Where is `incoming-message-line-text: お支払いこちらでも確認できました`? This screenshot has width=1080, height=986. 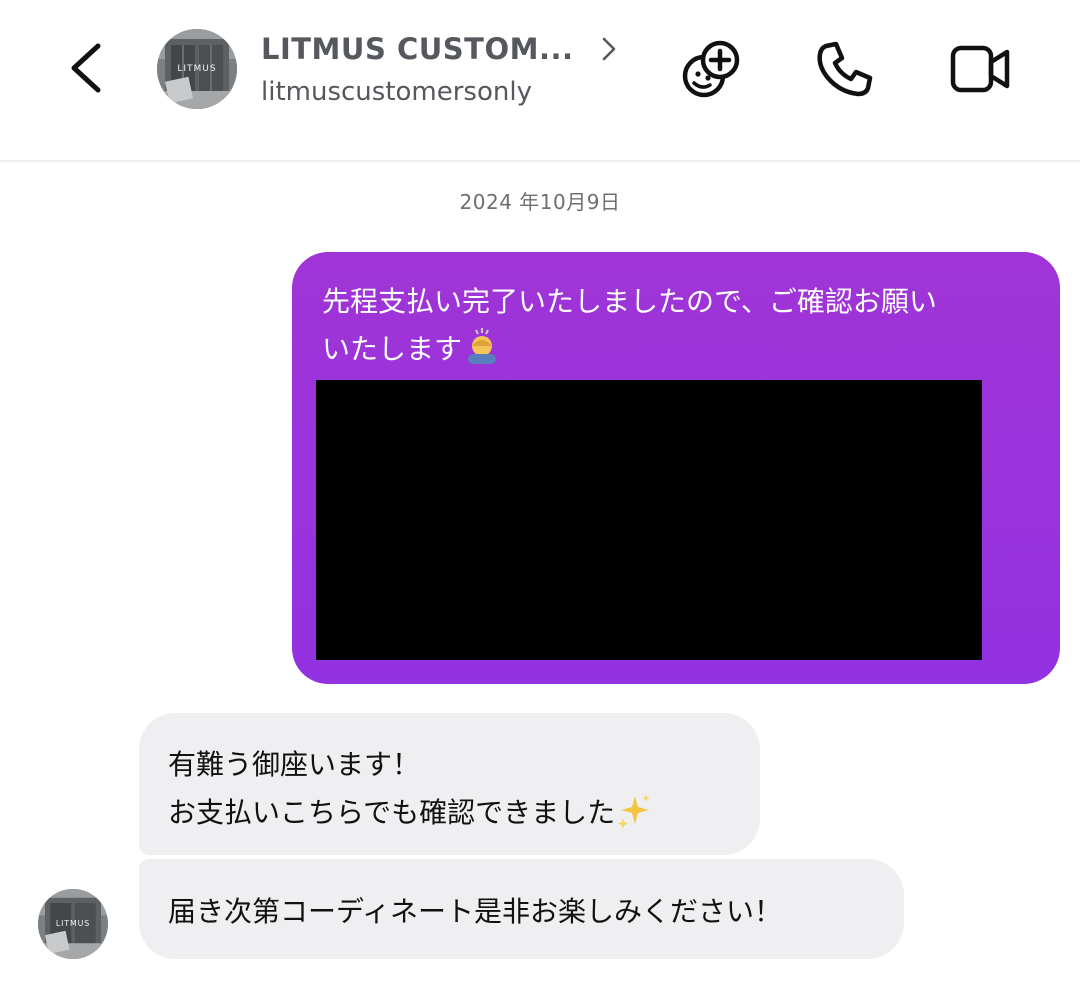 incoming-message-line-text: お支払いこちらでも確認できました is located at coordinates (392, 812).